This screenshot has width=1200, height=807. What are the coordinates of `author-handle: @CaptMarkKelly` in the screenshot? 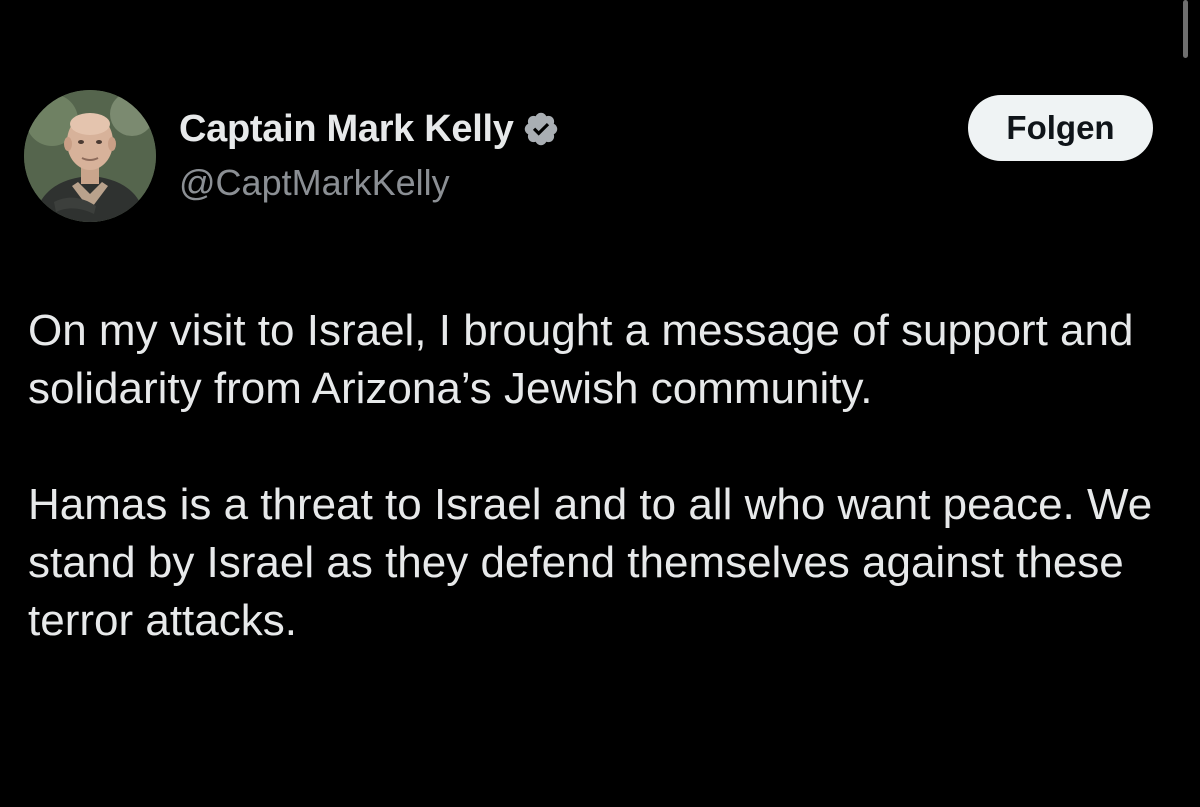 It's located at (314, 183).